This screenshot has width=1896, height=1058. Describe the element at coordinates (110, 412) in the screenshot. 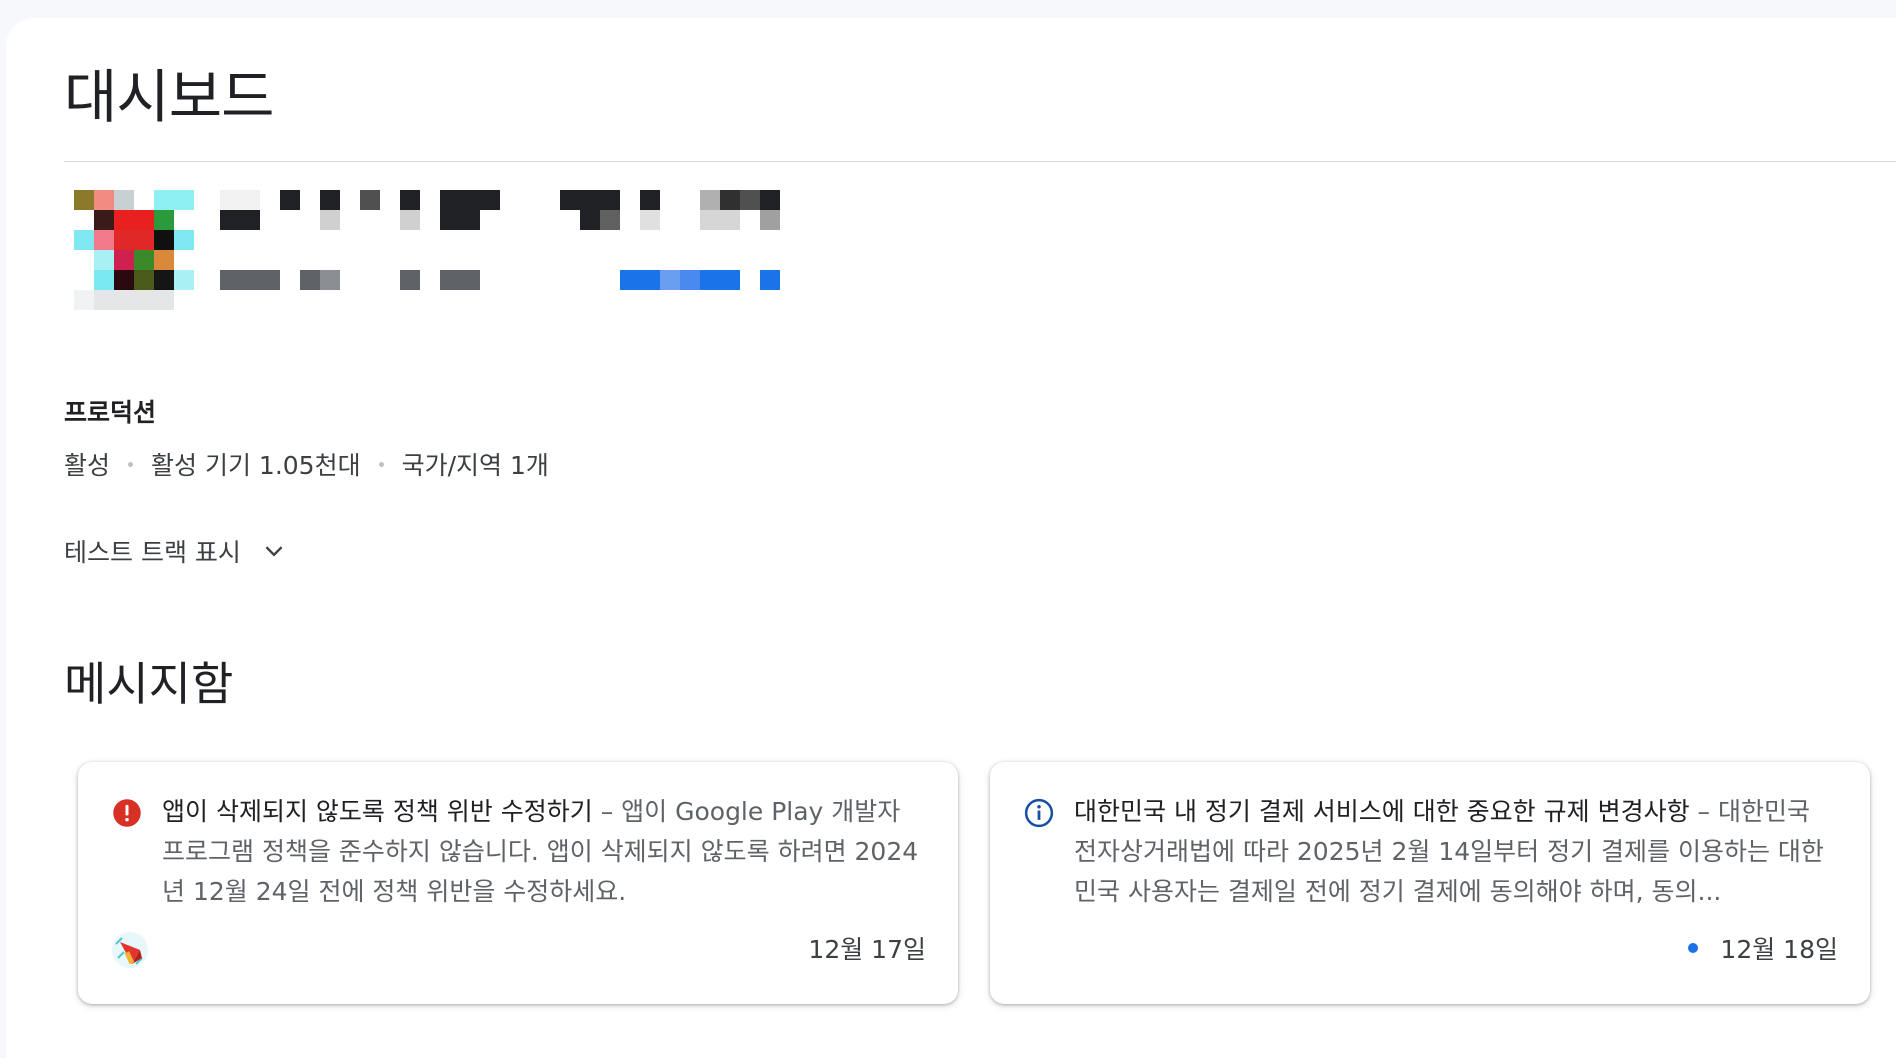

I see `release-track-label: 프로덕션` at that location.